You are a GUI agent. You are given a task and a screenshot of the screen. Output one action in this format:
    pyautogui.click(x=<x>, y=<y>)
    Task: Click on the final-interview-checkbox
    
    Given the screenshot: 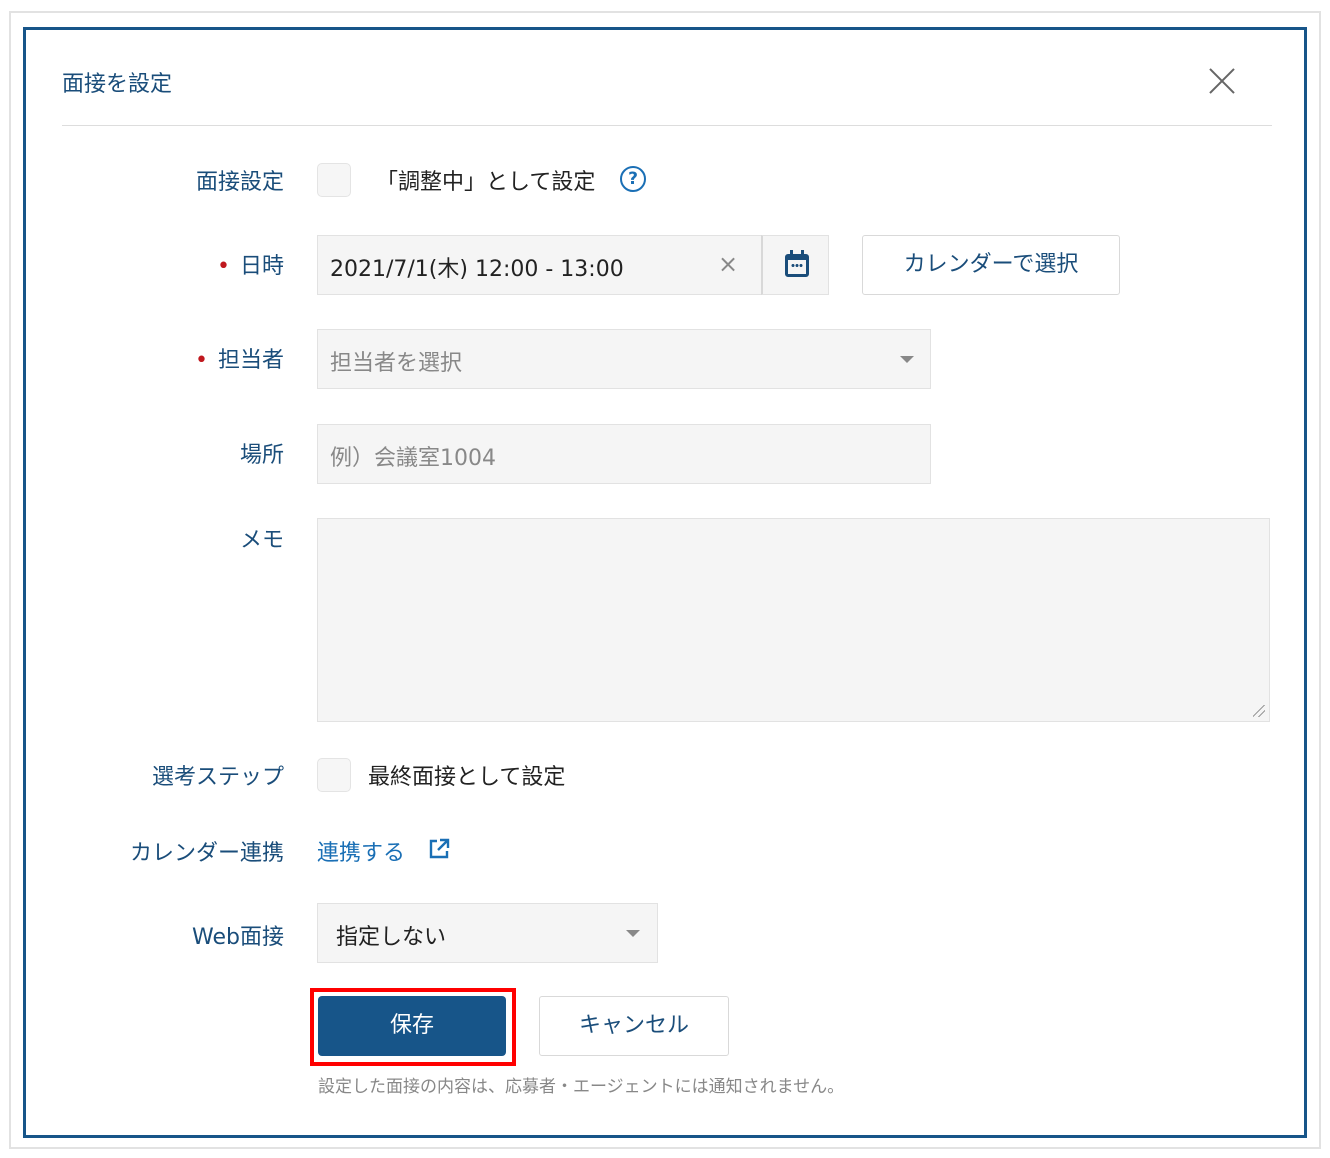 What is the action you would take?
    pyautogui.click(x=334, y=775)
    